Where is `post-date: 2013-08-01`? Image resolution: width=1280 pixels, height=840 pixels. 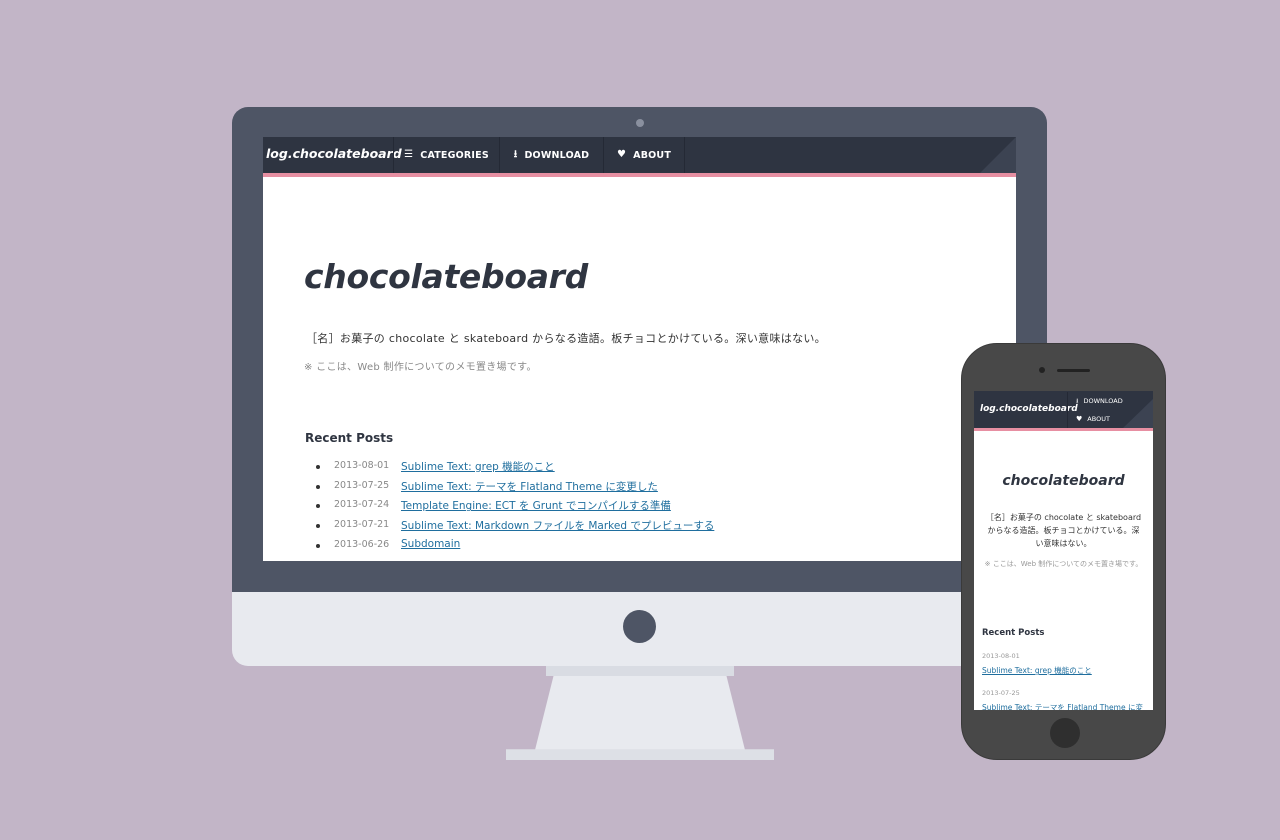 post-date: 2013-08-01 is located at coordinates (362, 465).